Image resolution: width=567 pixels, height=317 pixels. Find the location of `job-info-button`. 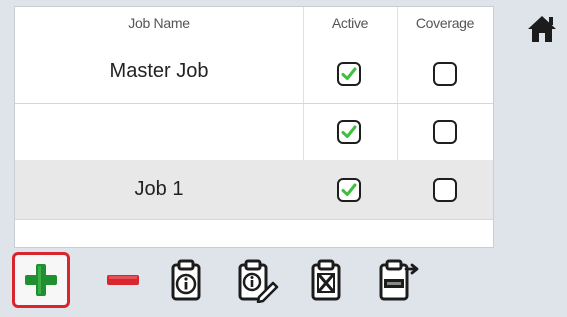

job-info-button is located at coordinates (186, 280).